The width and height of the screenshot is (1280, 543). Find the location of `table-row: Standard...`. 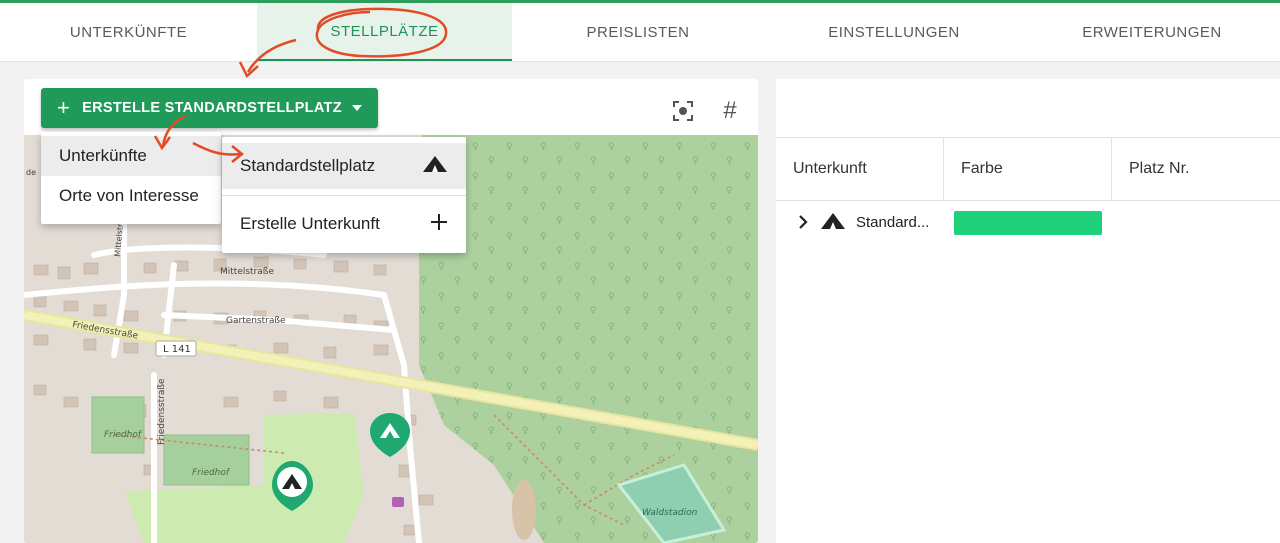

table-row: Standard... is located at coordinates (1028, 223).